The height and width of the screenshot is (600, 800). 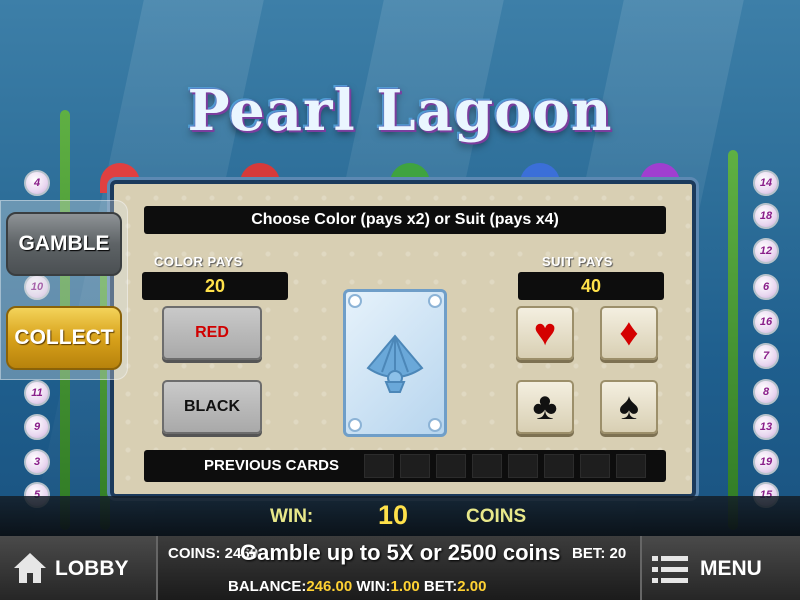 What do you see at coordinates (37, 183) in the screenshot?
I see `payline-badge: 4` at bounding box center [37, 183].